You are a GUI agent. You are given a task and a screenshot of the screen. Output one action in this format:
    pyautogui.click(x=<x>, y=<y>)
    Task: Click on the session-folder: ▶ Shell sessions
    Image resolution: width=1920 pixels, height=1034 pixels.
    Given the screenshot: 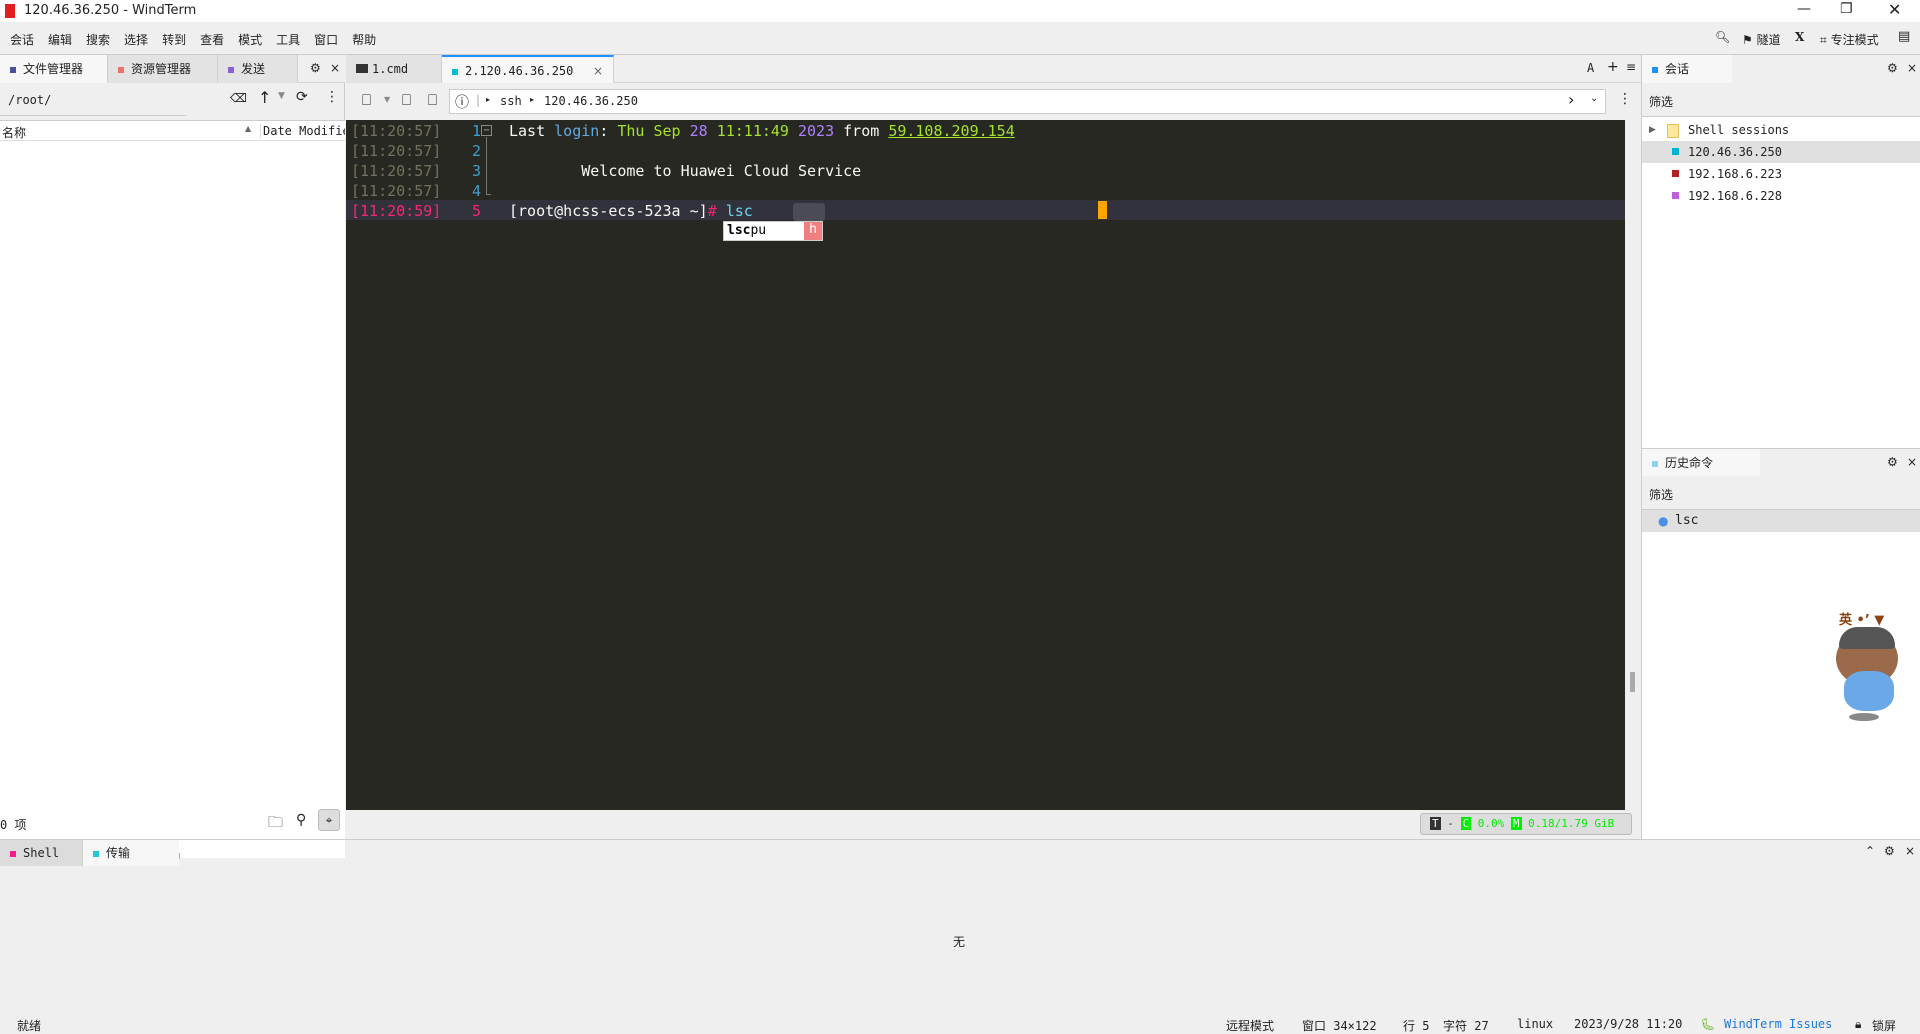 What is the action you would take?
    pyautogui.click(x=1781, y=130)
    